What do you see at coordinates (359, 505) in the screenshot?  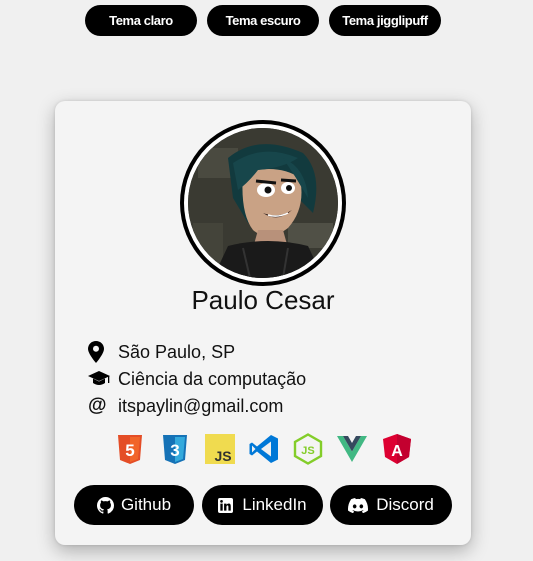 I see `discord-icon` at bounding box center [359, 505].